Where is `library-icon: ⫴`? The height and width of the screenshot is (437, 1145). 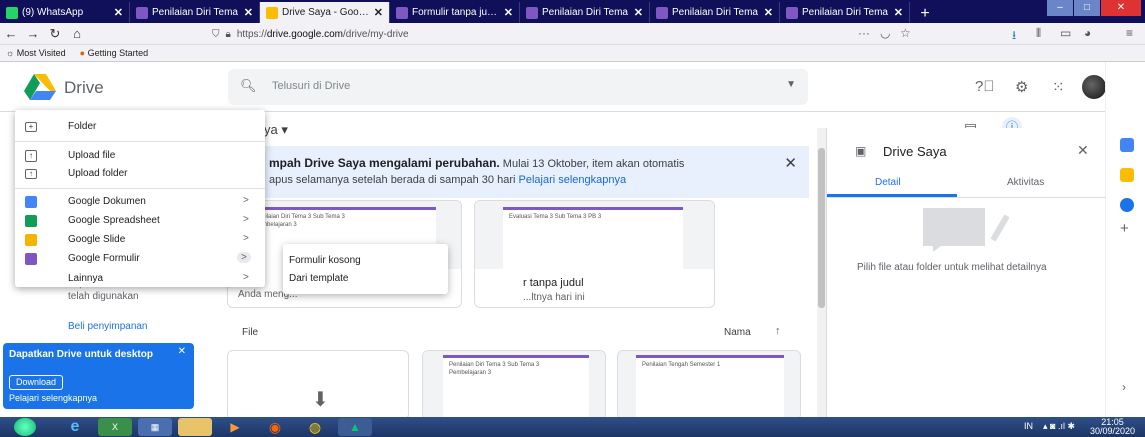 library-icon: ⫴ is located at coordinates (1038, 33).